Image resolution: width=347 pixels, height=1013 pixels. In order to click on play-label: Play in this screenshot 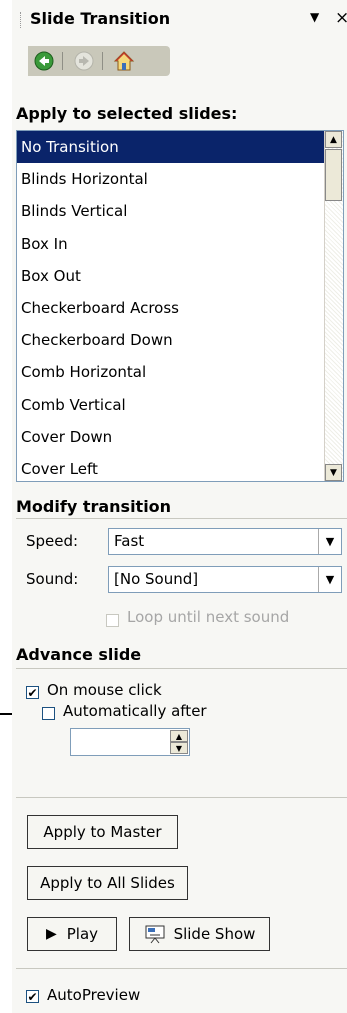, I will do `click(82, 934)`.